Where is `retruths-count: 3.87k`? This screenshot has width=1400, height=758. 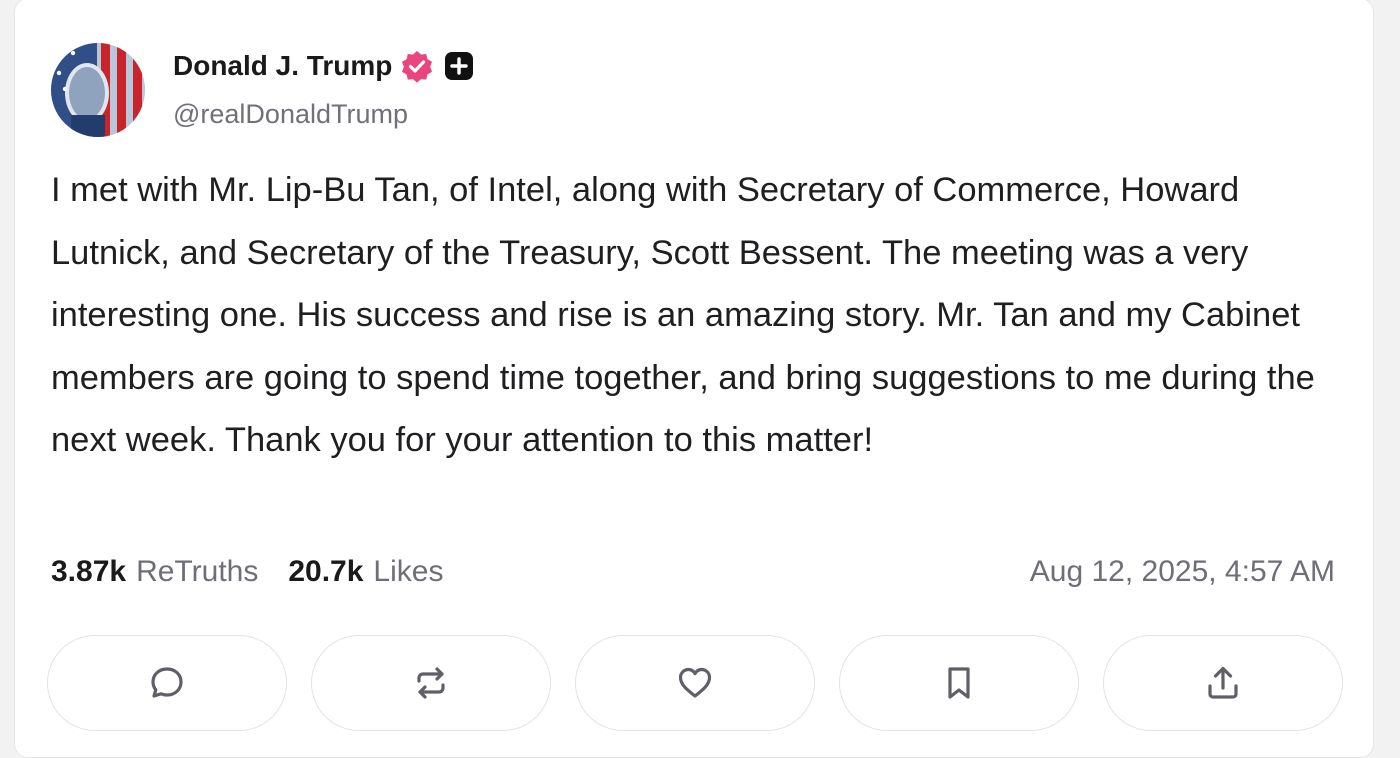 retruths-count: 3.87k is located at coordinates (88, 572).